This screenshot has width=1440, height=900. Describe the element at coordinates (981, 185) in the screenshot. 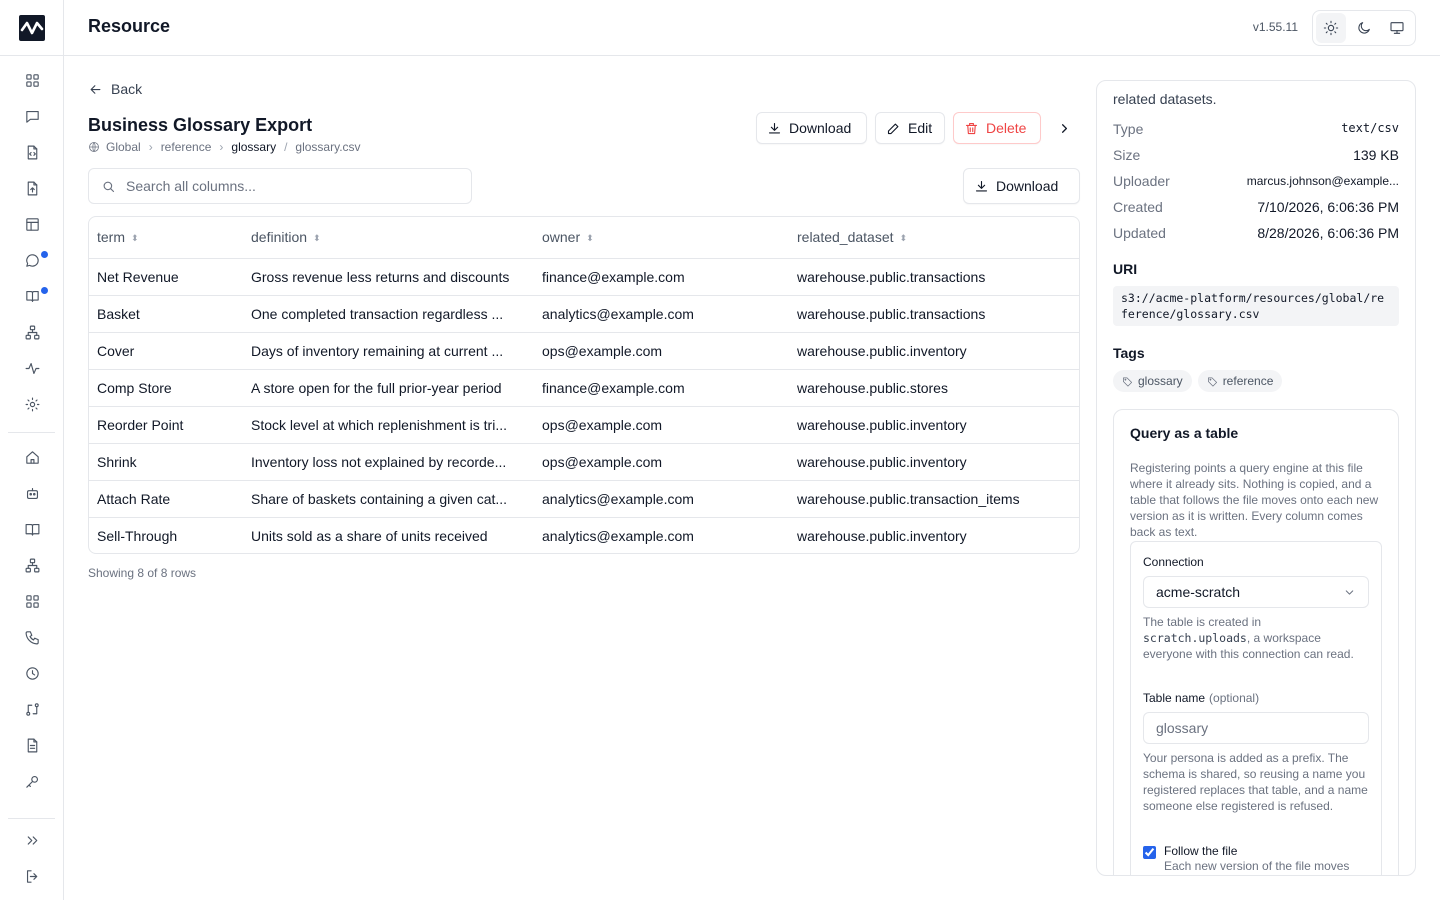

I see `download-icon` at that location.